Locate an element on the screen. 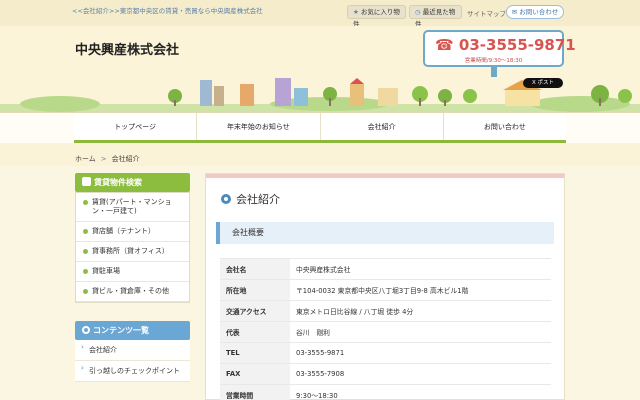 This screenshot has height=400, width=640. sidebar-item-parking: 貸駐車場 is located at coordinates (132, 272).